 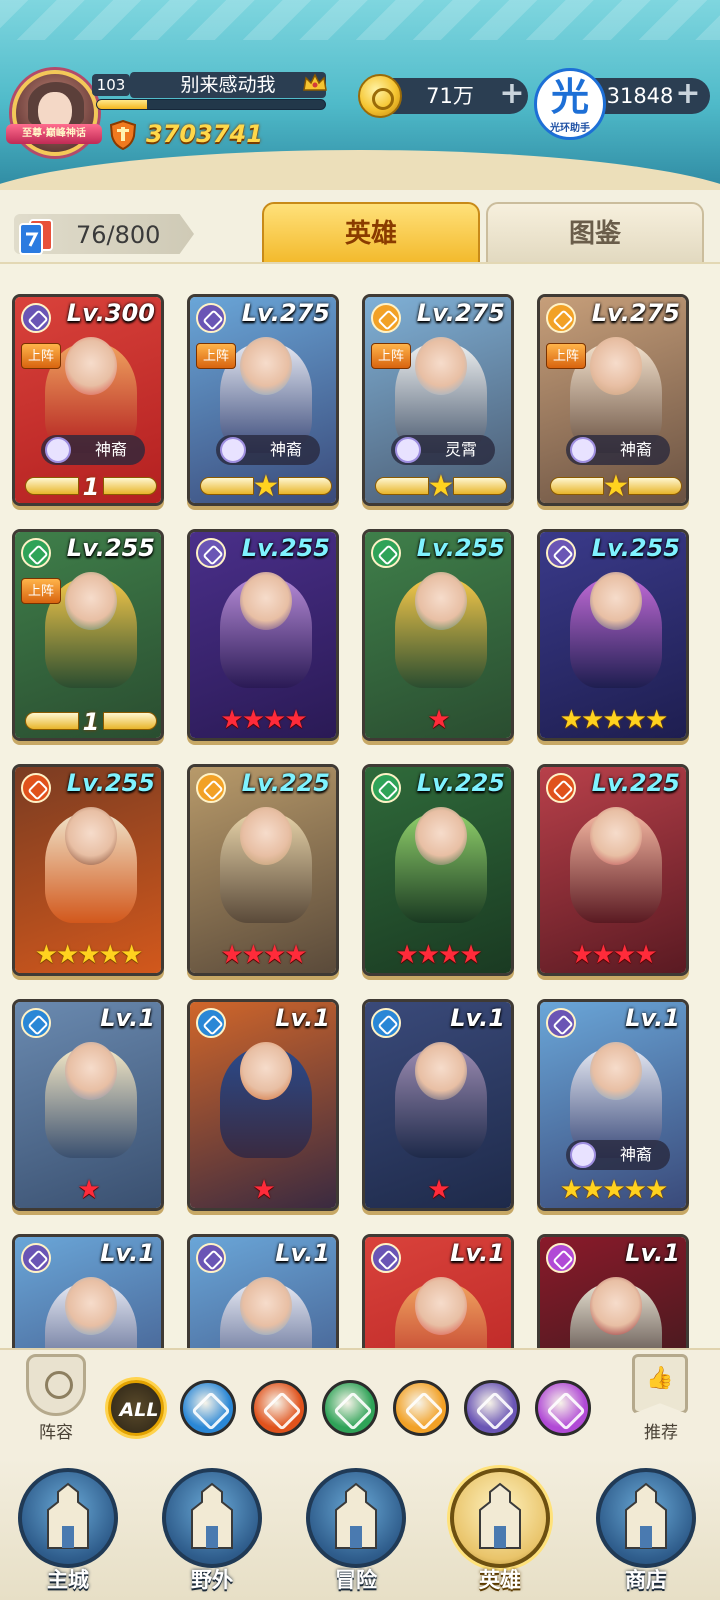 What do you see at coordinates (512, 94) in the screenshot?
I see `add-gold-button: +` at bounding box center [512, 94].